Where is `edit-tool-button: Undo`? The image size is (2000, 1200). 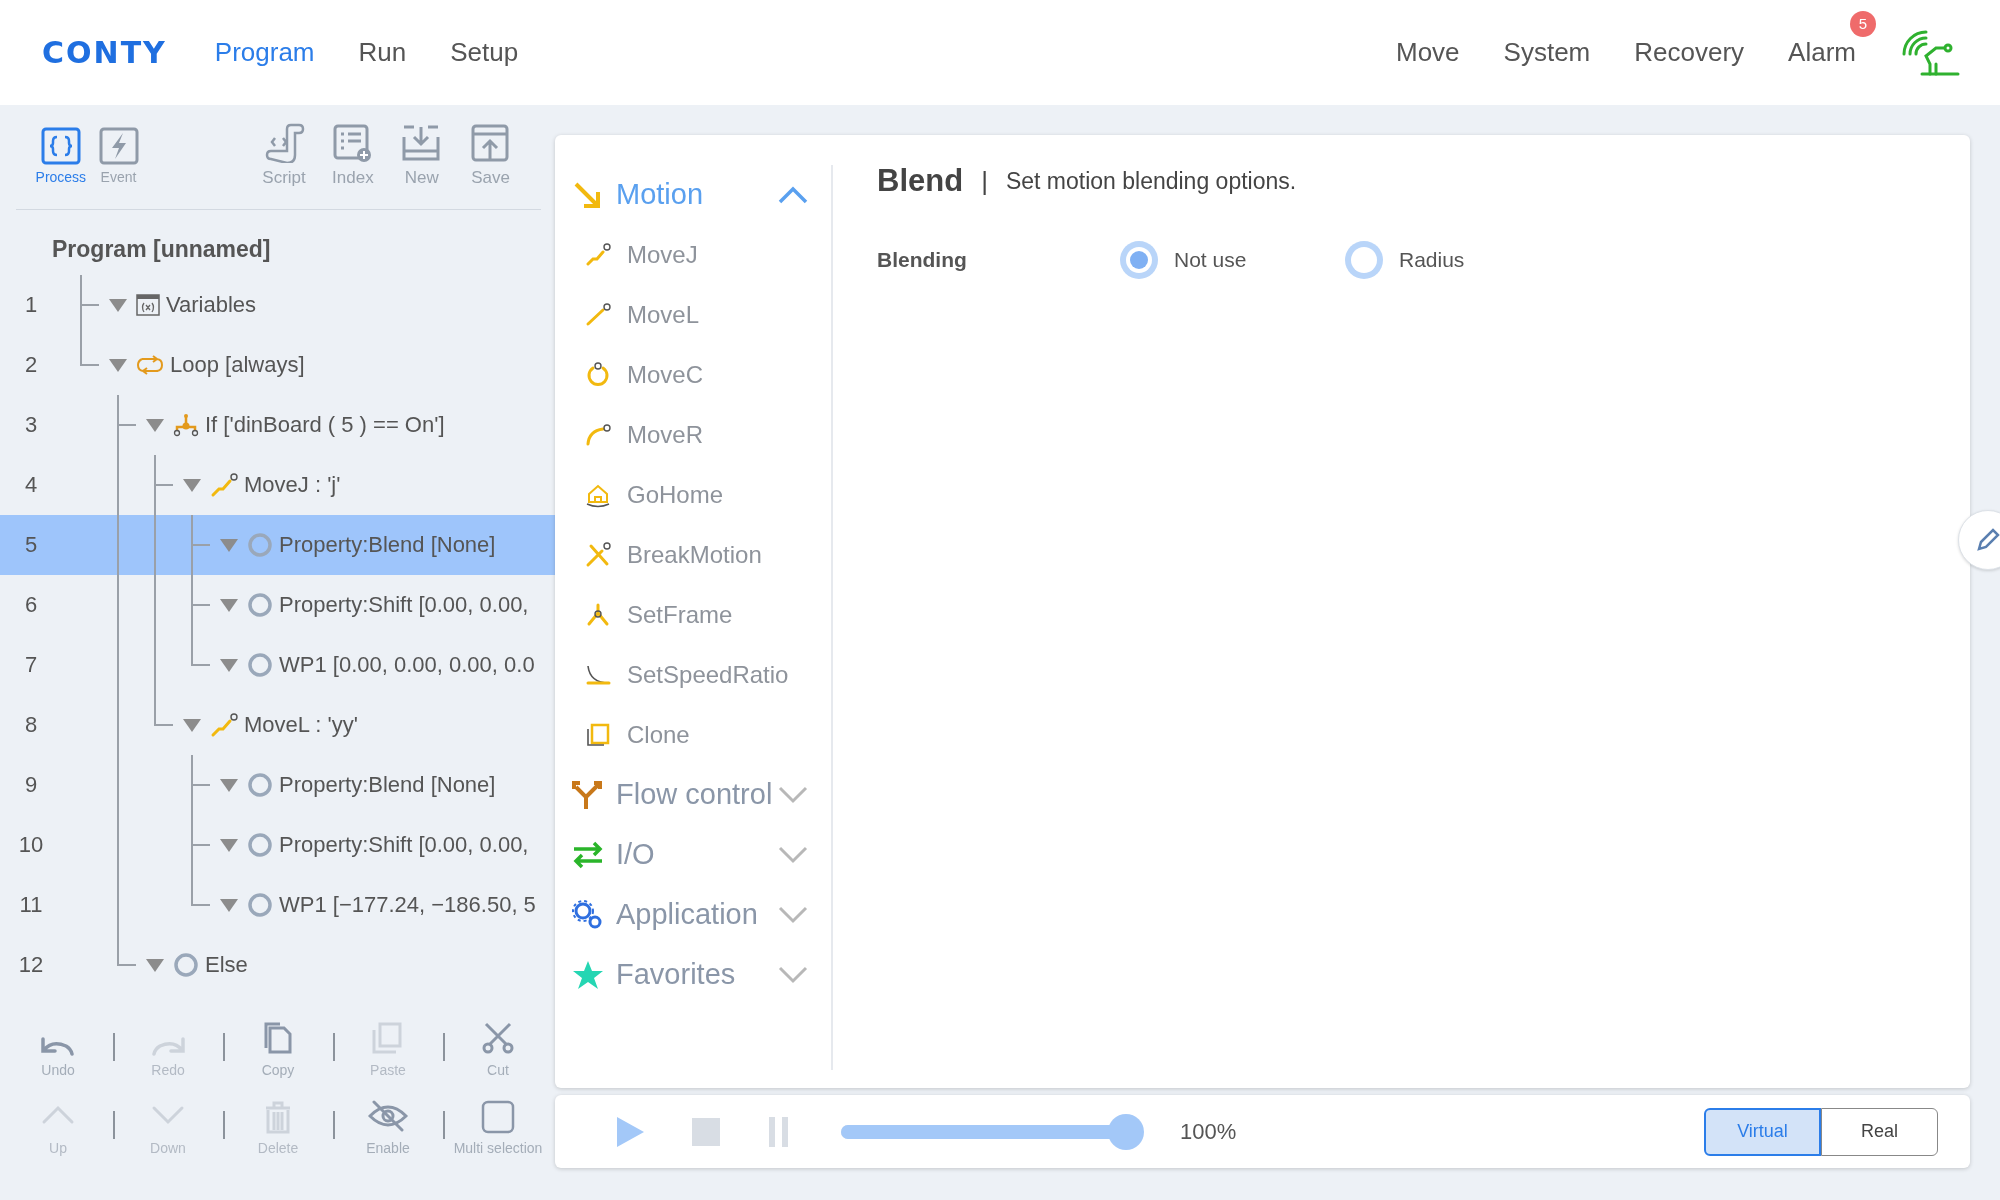
edit-tool-button: Undo is located at coordinates (58, 1049).